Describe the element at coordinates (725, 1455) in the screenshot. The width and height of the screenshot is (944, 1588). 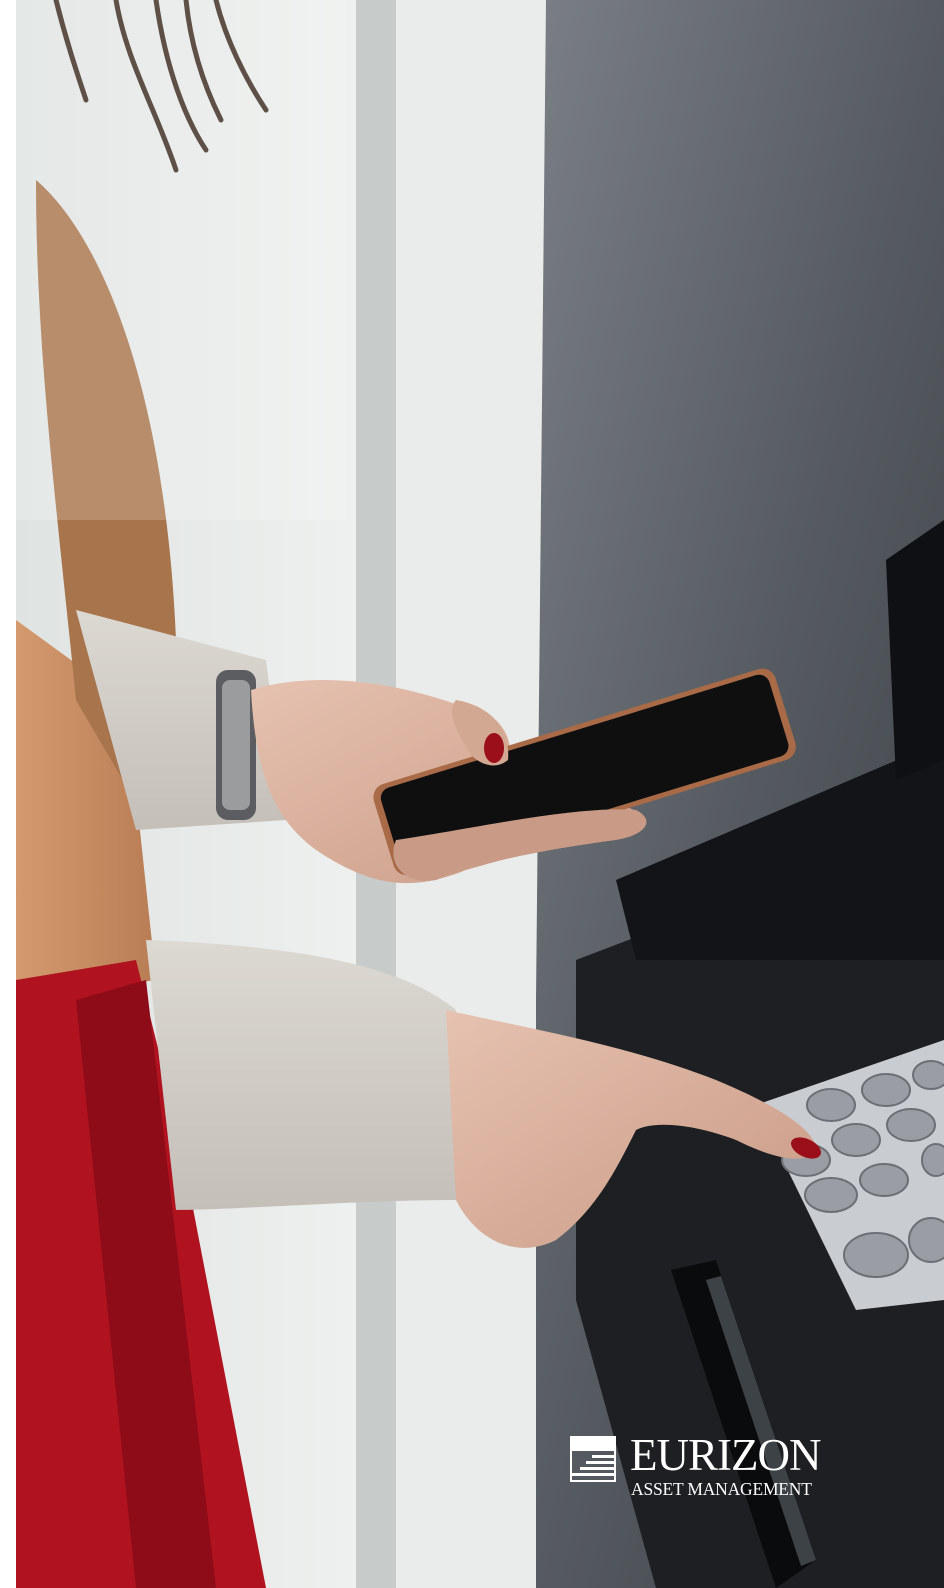
I see `brand-name: EURIZON` at that location.